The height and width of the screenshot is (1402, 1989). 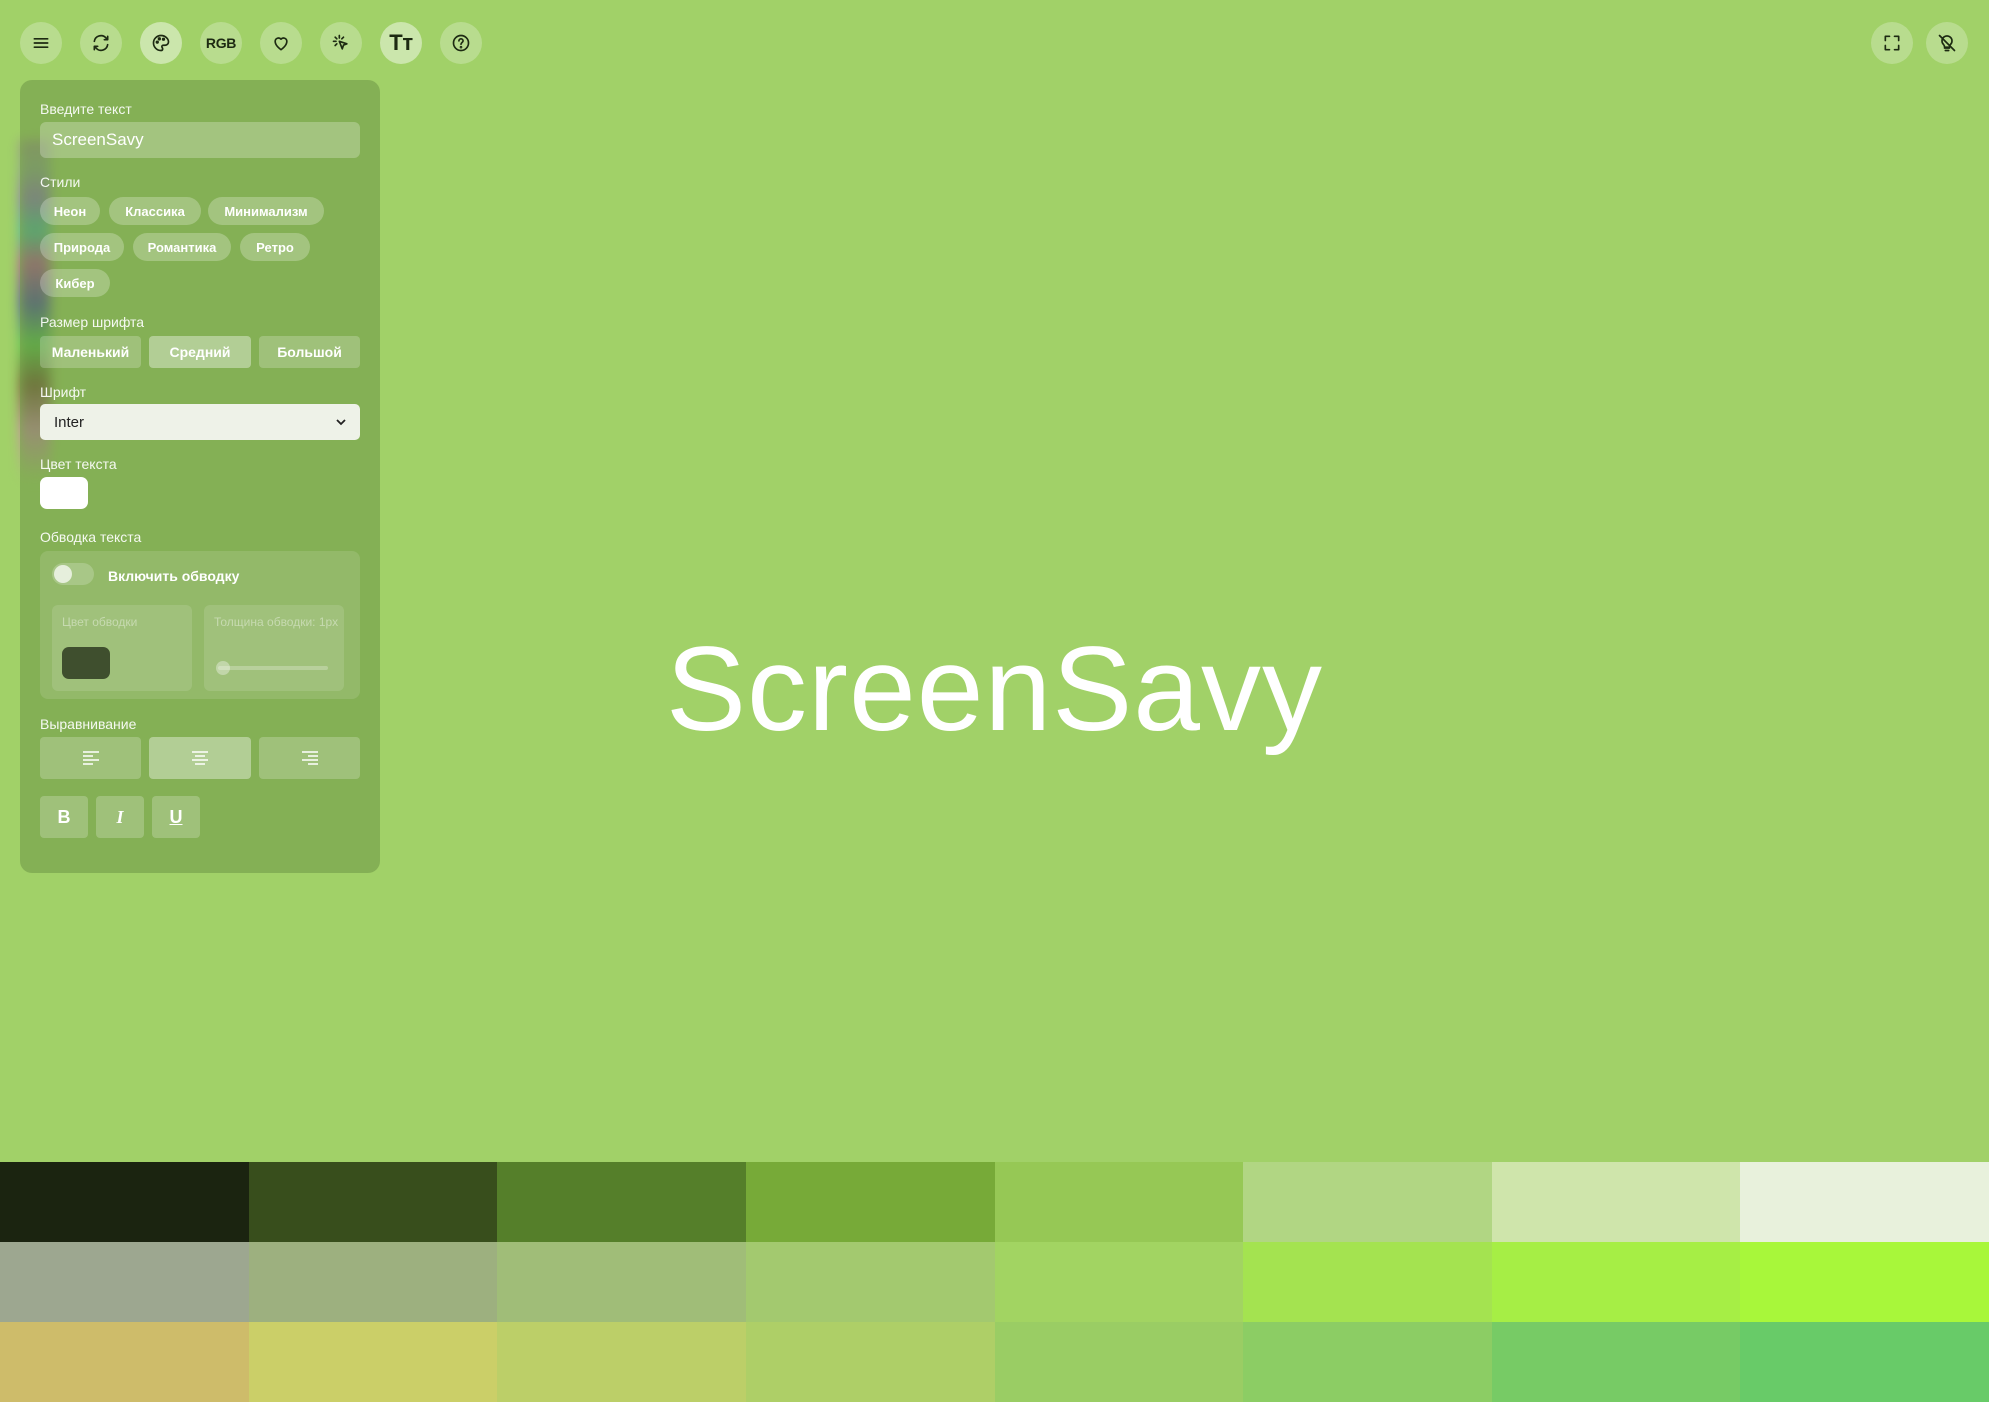 I want to click on bold-button: B, so click(x=64, y=817).